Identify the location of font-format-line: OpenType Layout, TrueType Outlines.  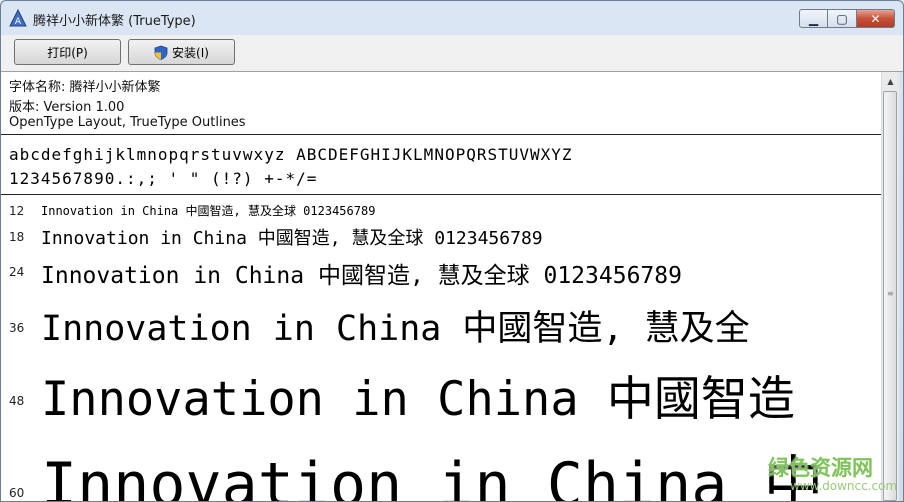
(127, 122).